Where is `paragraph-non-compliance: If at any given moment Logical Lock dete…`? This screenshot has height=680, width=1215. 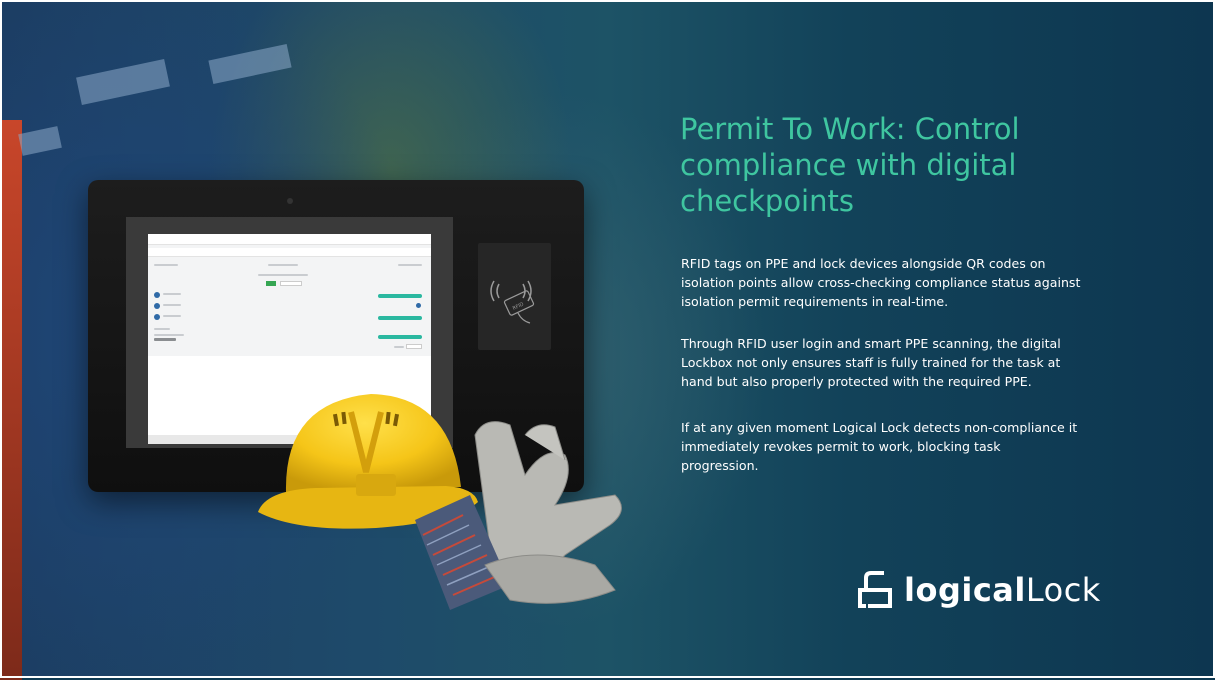 paragraph-non-compliance: If at any given moment Logical Lock dete… is located at coordinates (879, 446).